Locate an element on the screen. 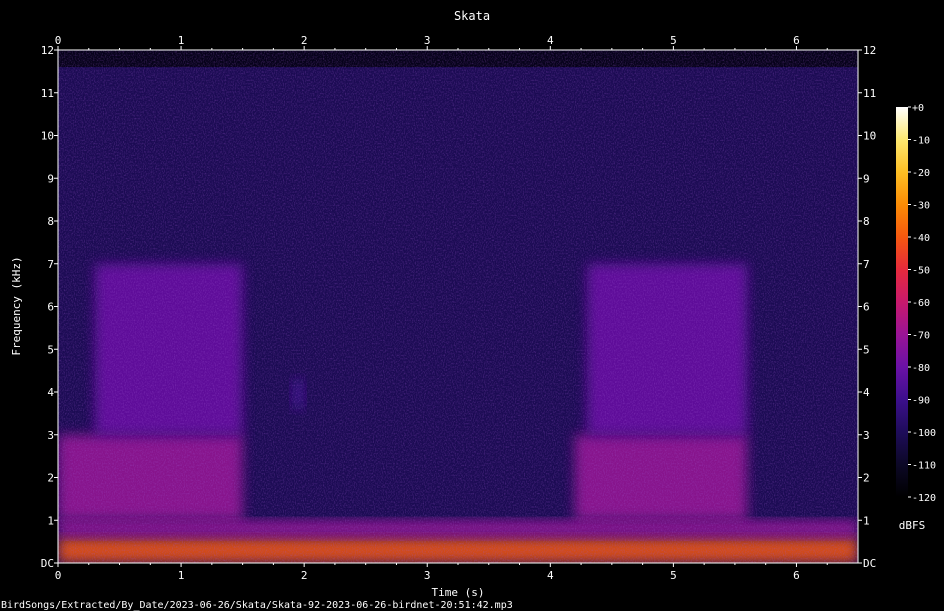 The height and width of the screenshot is (611, 944). x-tick-label: 0 is located at coordinates (58, 575).